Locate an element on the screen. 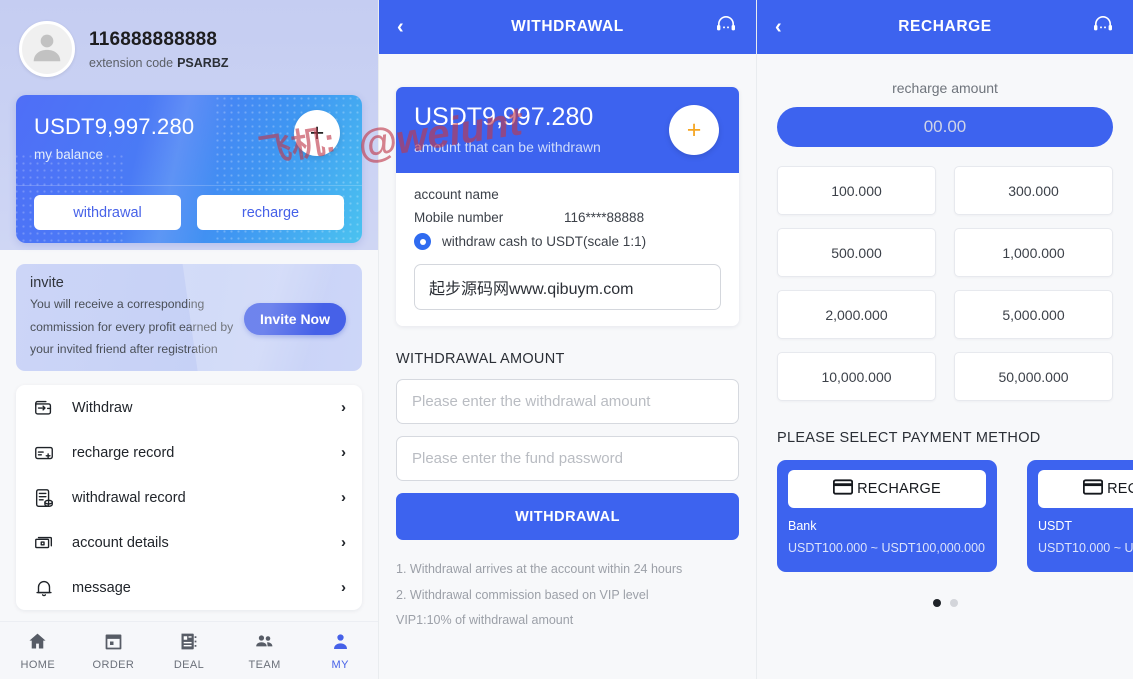 Image resolution: width=1133 pixels, height=679 pixels. menu-item-label: withdrawal record is located at coordinates (129, 497).